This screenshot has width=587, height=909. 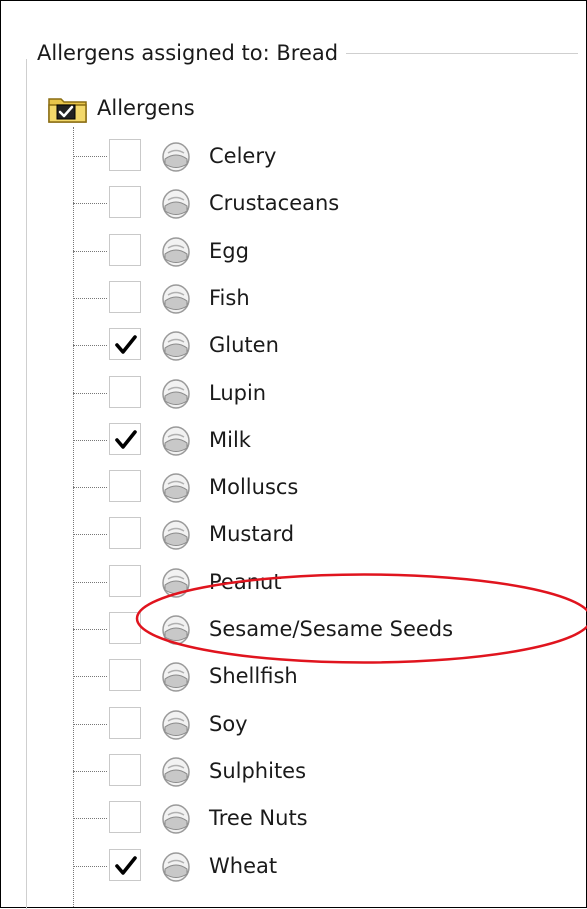 What do you see at coordinates (229, 250) in the screenshot?
I see `tree-item-label: Egg` at bounding box center [229, 250].